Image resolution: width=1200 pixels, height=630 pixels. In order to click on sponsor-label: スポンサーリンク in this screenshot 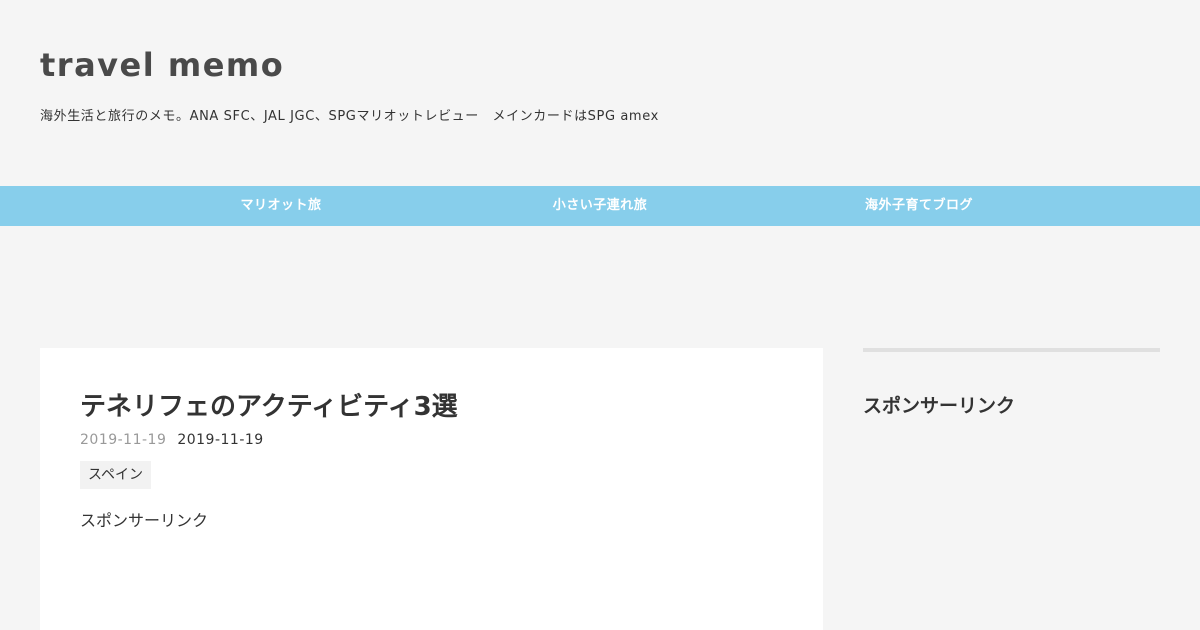, I will do `click(144, 520)`.